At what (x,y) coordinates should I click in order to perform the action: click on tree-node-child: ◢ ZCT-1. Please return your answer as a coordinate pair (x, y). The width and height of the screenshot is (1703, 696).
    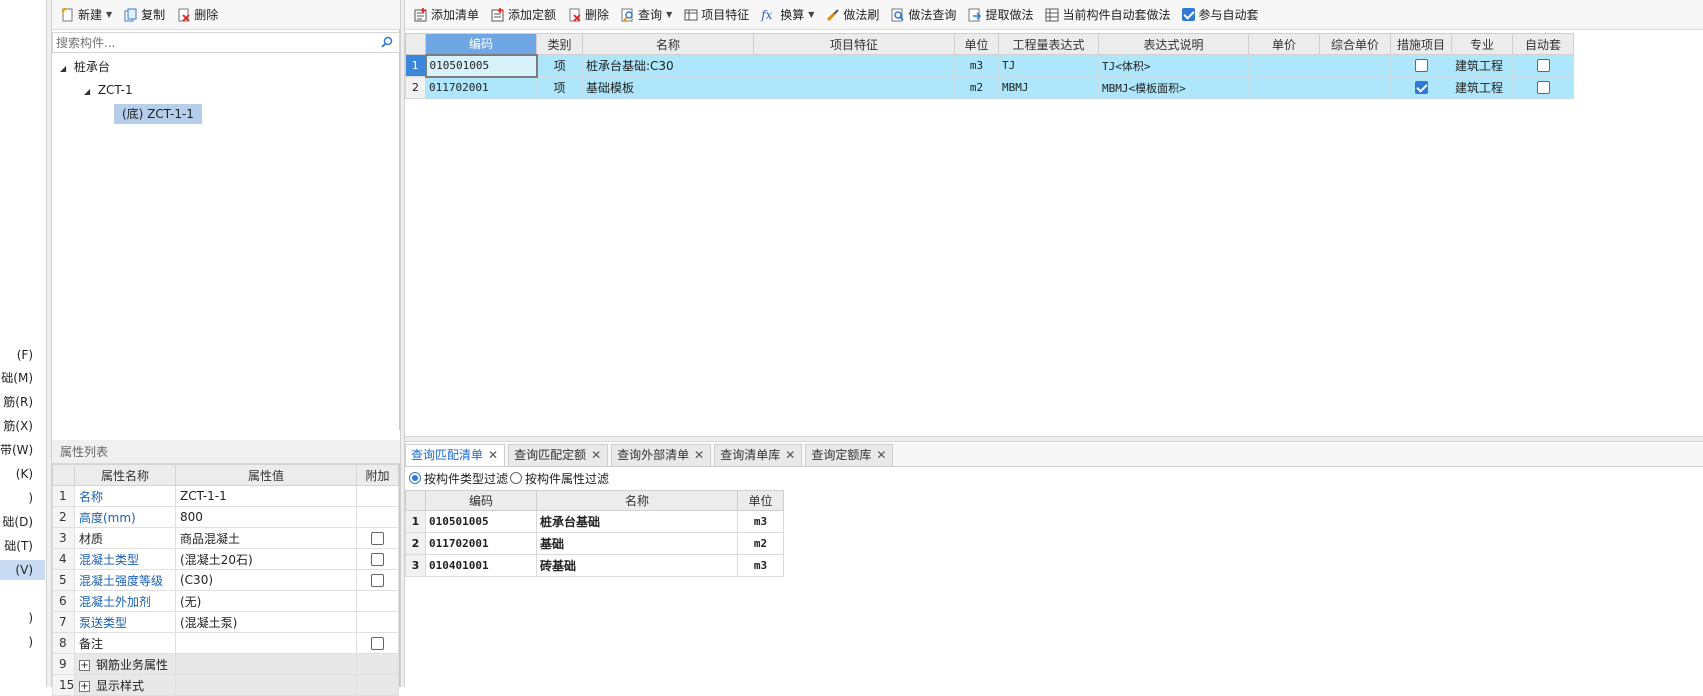
    Looking at the image, I should click on (108, 90).